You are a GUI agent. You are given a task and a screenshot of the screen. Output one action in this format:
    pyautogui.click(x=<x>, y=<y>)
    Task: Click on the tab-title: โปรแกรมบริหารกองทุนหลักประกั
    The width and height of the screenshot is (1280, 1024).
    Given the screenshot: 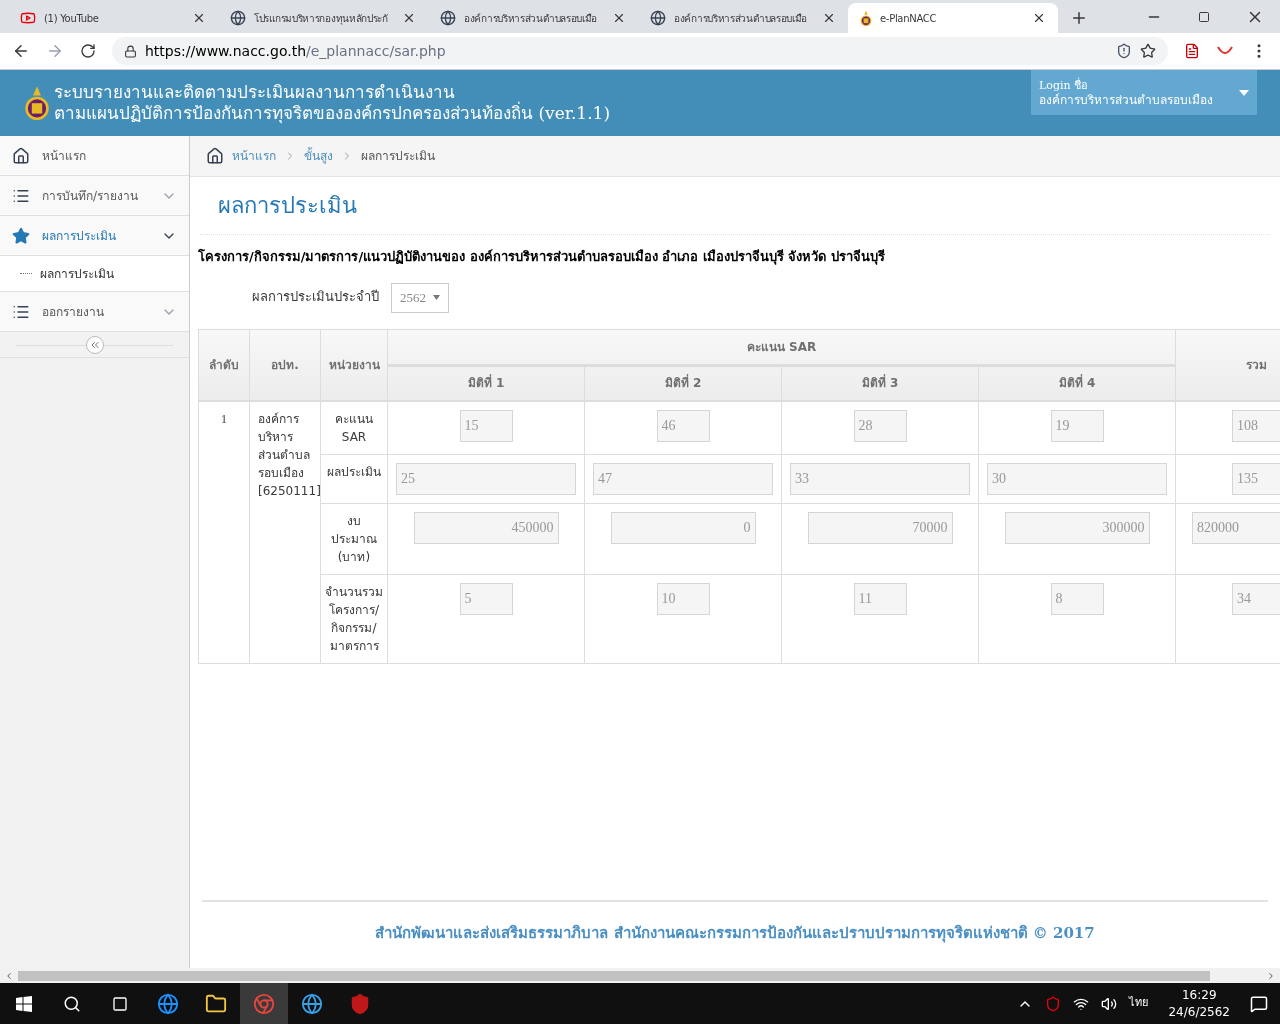 What is the action you would take?
    pyautogui.click(x=321, y=18)
    